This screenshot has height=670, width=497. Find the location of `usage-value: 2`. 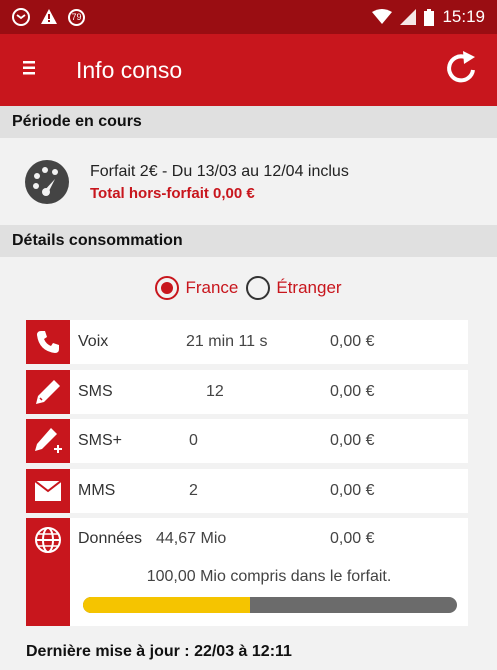

usage-value: 2 is located at coordinates (193, 490).